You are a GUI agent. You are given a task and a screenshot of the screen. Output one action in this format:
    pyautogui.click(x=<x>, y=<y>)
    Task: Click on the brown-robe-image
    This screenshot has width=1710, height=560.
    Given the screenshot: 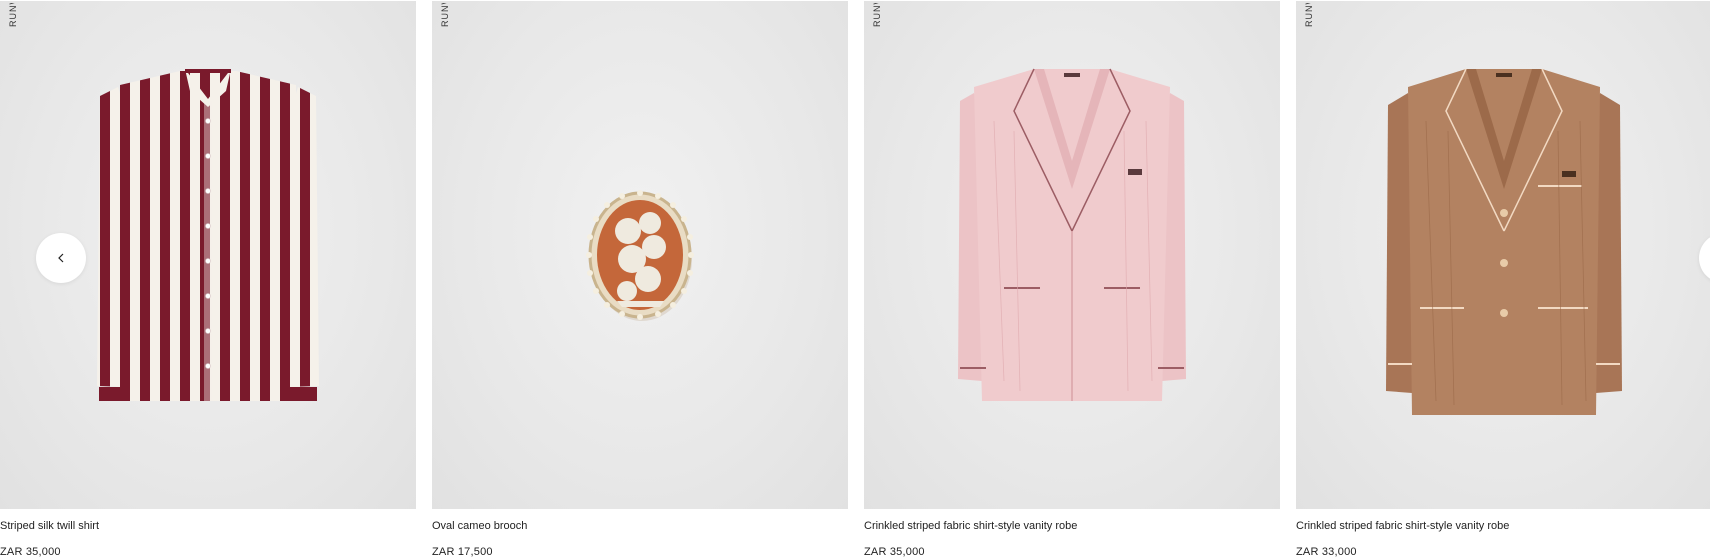 What is the action you would take?
    pyautogui.click(x=1504, y=241)
    